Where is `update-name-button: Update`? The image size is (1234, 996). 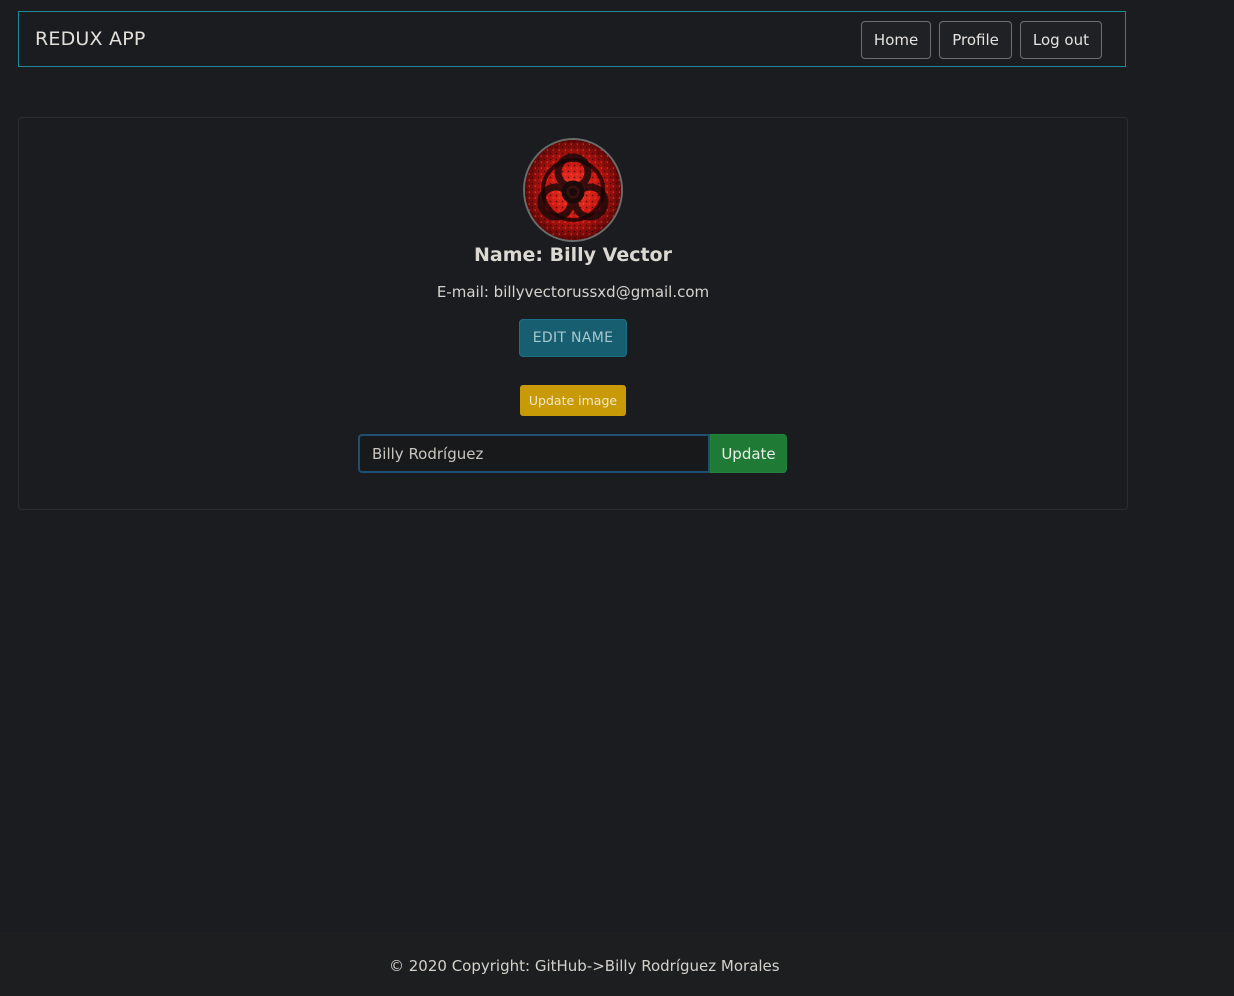
update-name-button: Update is located at coordinates (748, 453).